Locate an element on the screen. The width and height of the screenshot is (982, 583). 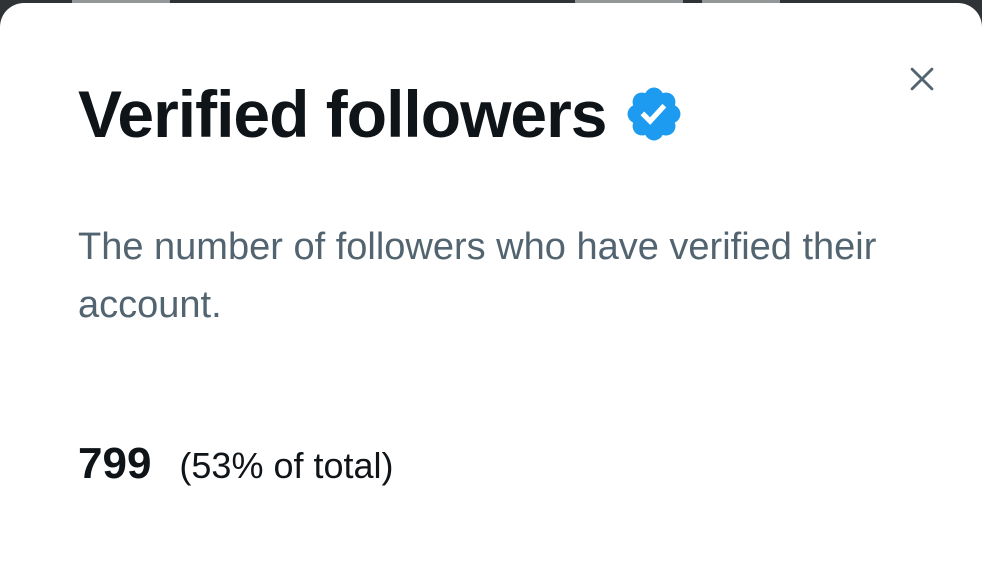
close-icon is located at coordinates (922, 79).